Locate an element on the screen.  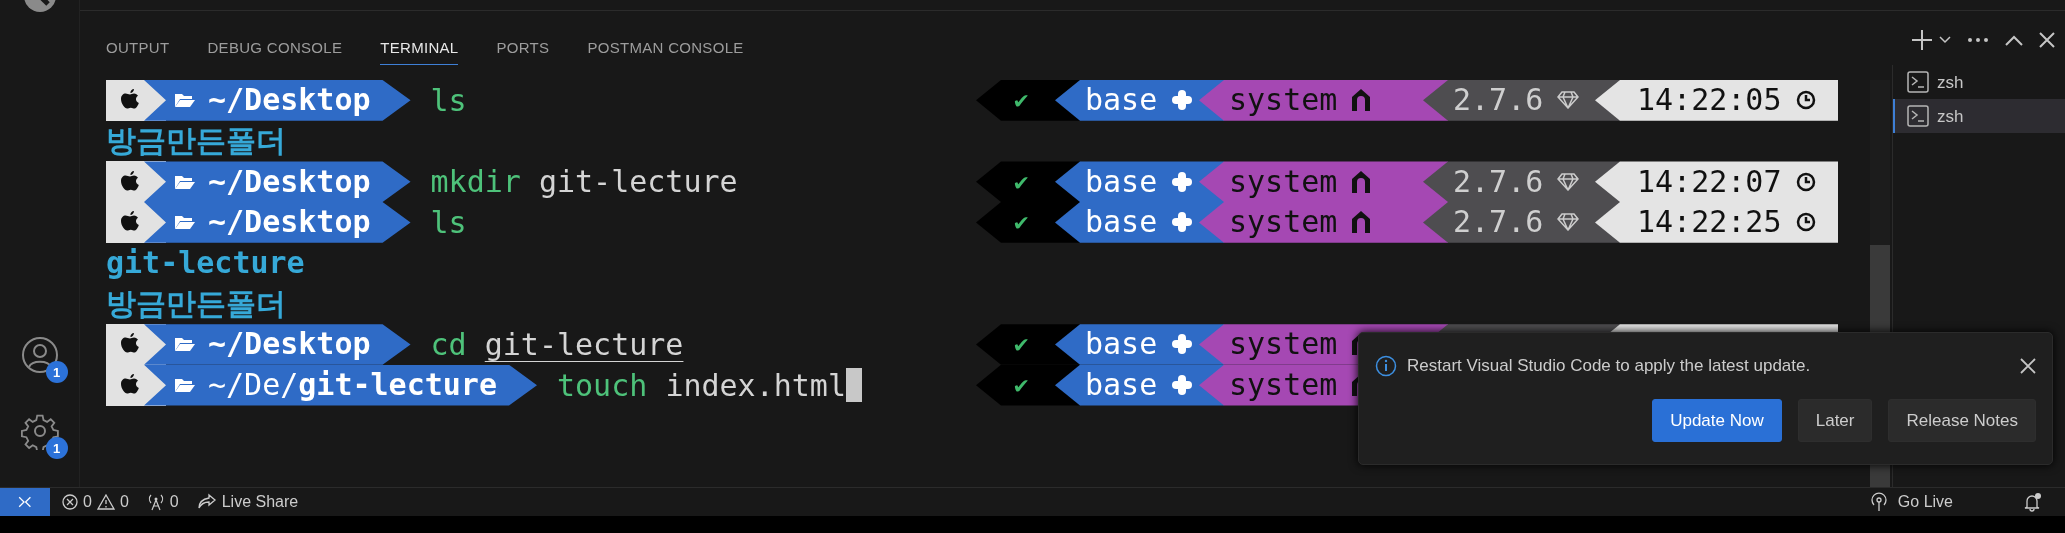
share-arrow-icon is located at coordinates (206, 502).